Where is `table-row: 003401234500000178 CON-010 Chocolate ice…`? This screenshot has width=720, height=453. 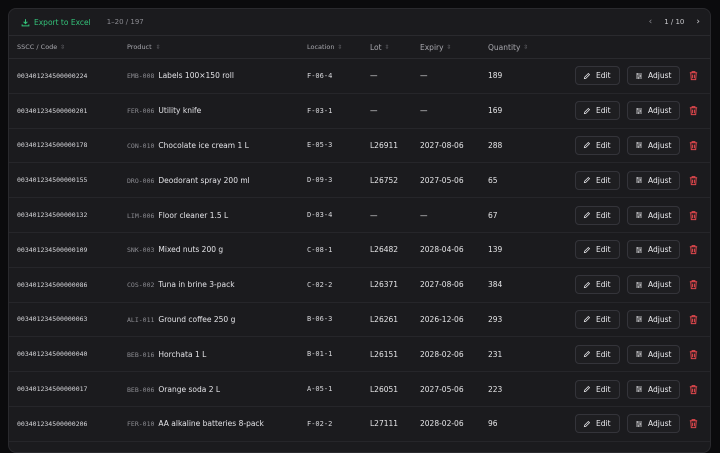
table-row: 003401234500000178 CON-010 Chocolate ice… is located at coordinates (359, 146).